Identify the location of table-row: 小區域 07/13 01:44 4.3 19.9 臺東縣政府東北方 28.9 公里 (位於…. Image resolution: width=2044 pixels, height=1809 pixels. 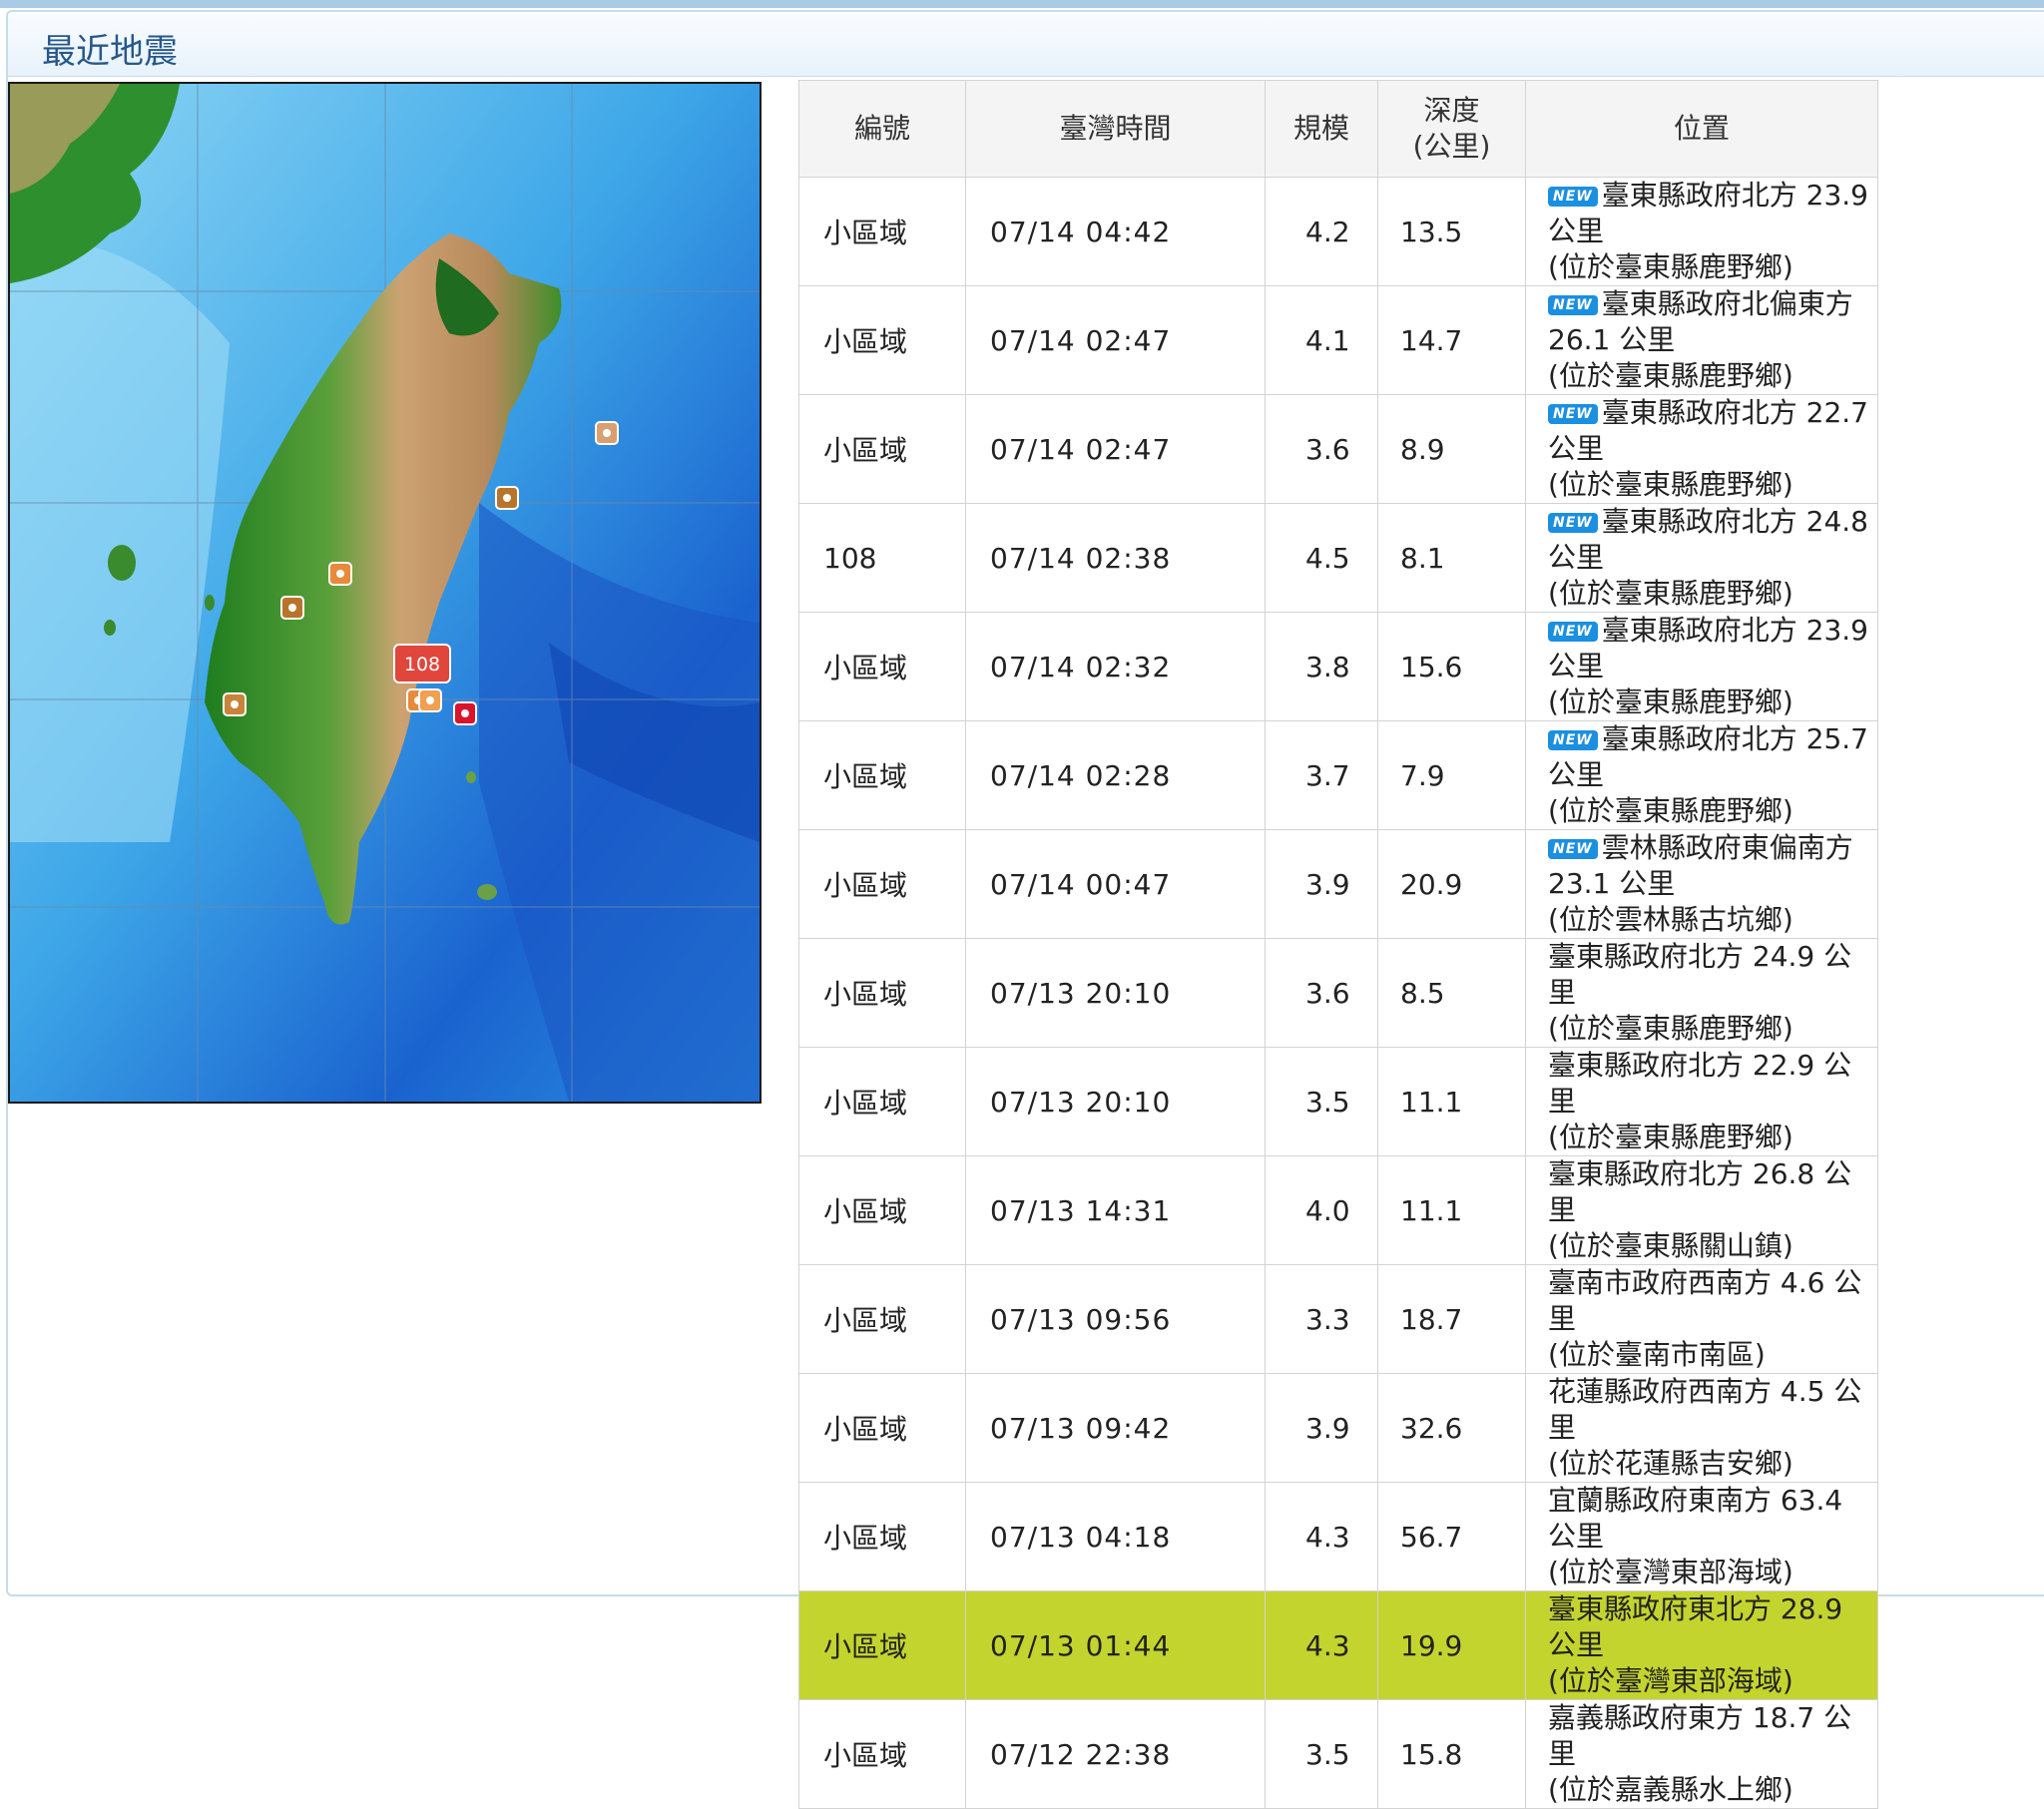
(1338, 1645).